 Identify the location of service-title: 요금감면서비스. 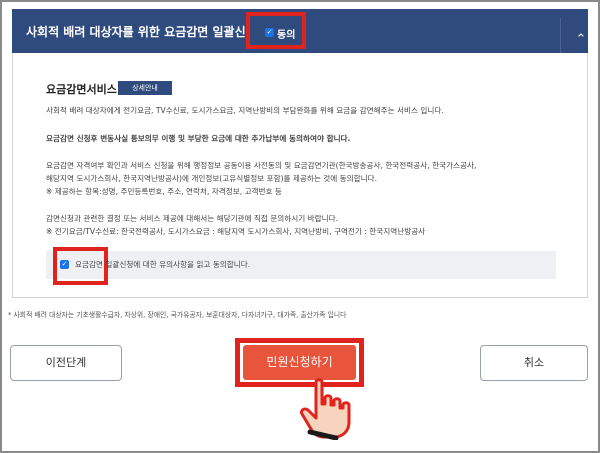
(81, 89).